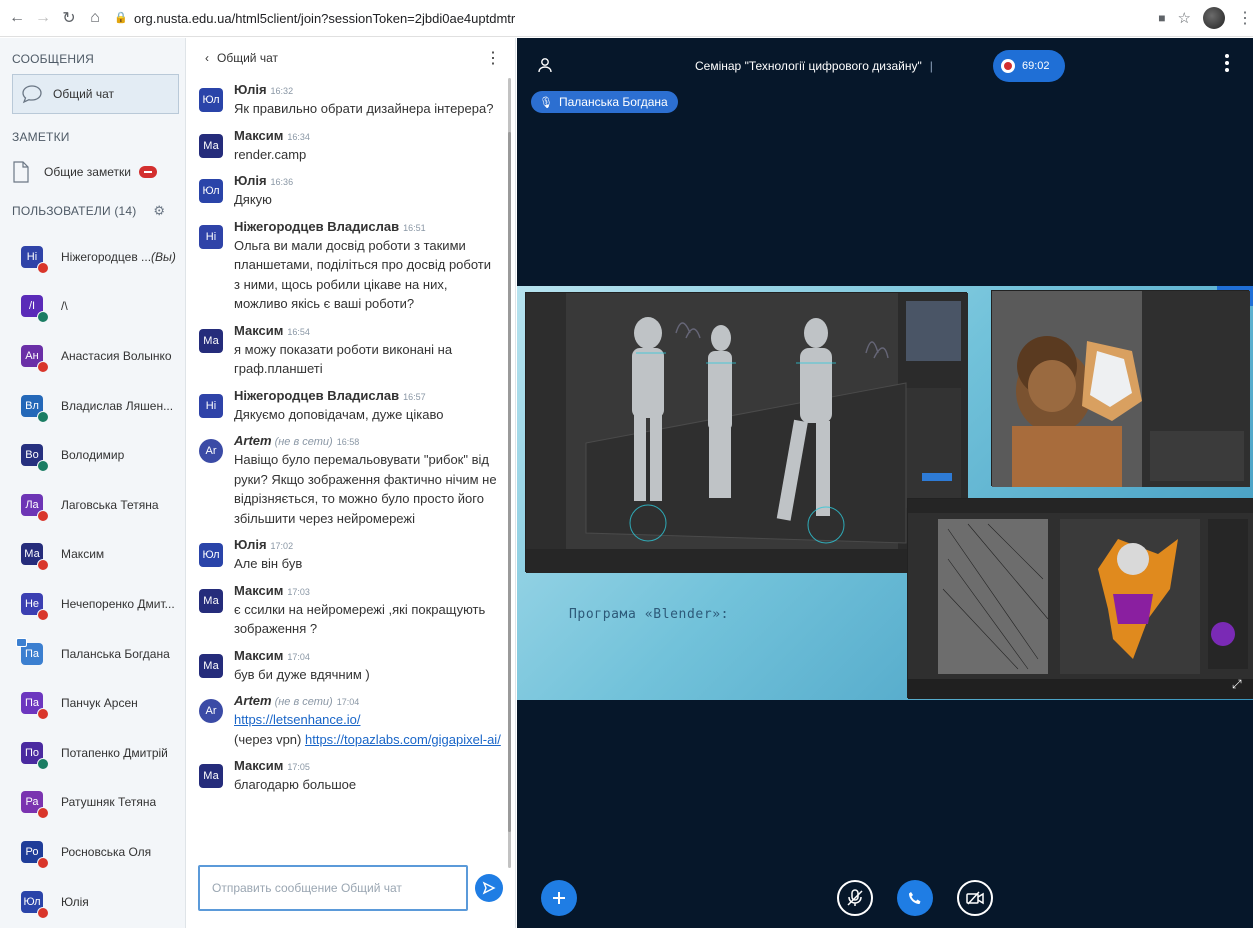  Describe the element at coordinates (17, 18) in the screenshot. I see `back-icon: ←` at that location.